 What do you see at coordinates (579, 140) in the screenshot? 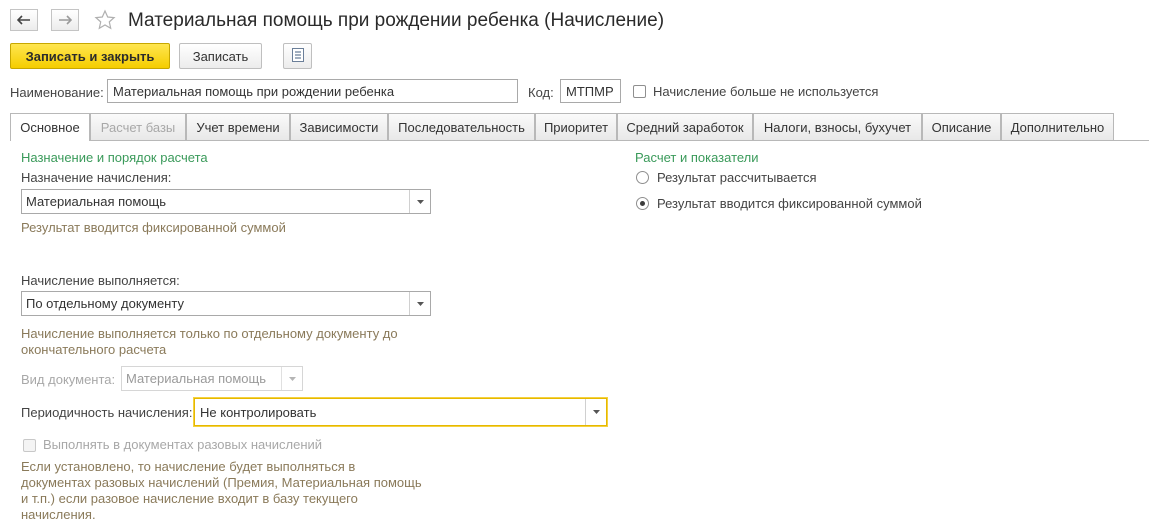
I see `tabs-divider` at bounding box center [579, 140].